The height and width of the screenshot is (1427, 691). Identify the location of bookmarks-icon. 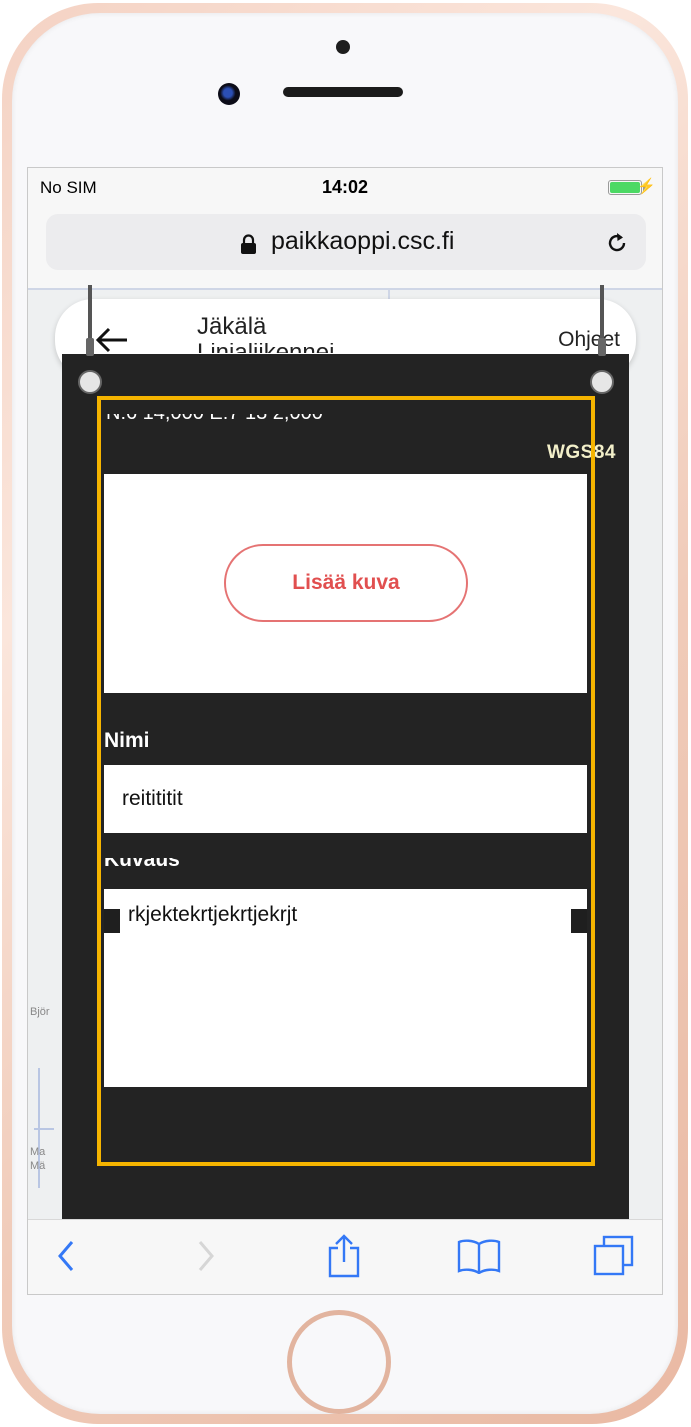
(479, 1256).